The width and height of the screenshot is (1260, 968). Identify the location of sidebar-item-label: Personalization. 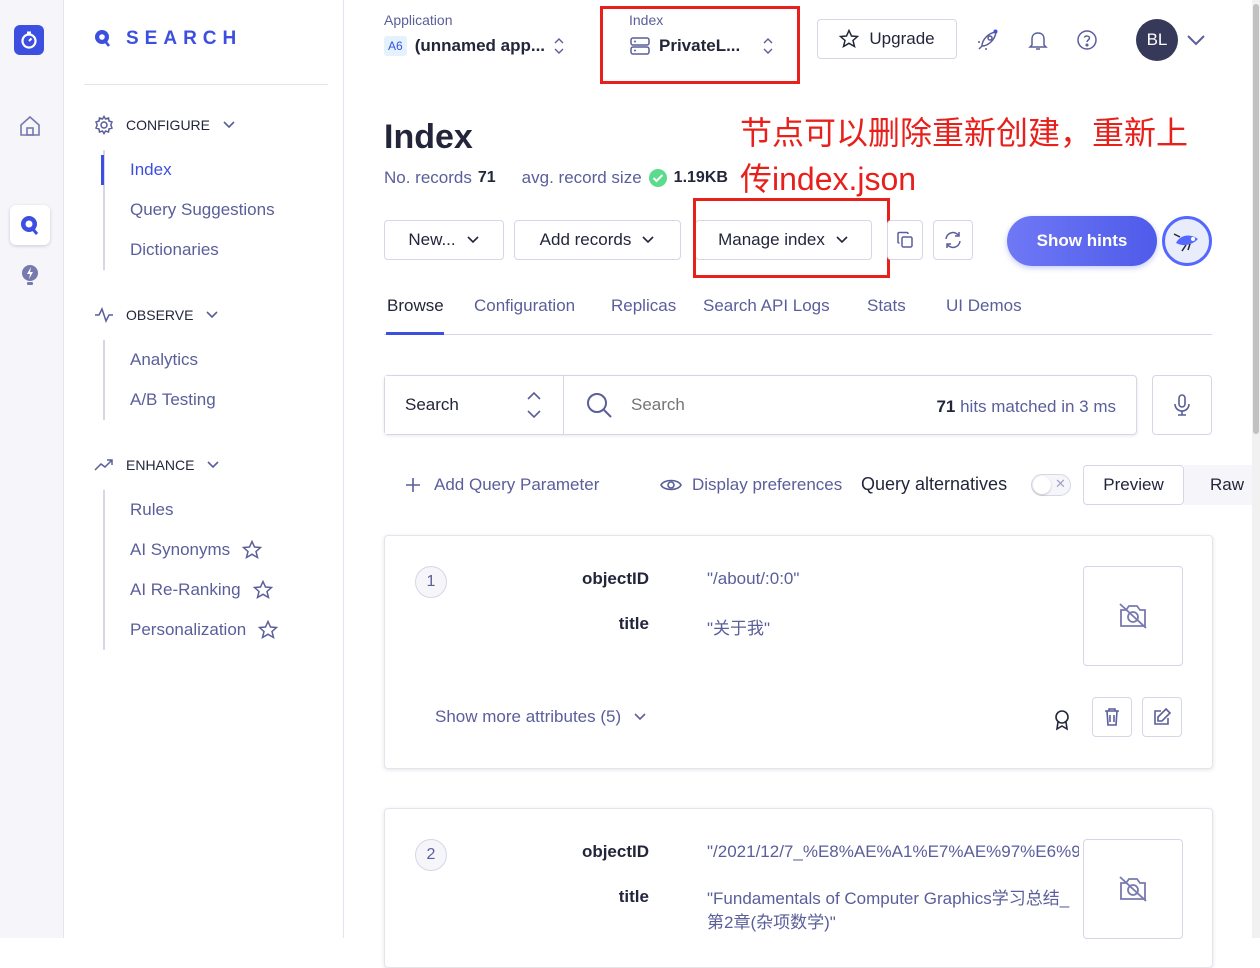
(188, 629).